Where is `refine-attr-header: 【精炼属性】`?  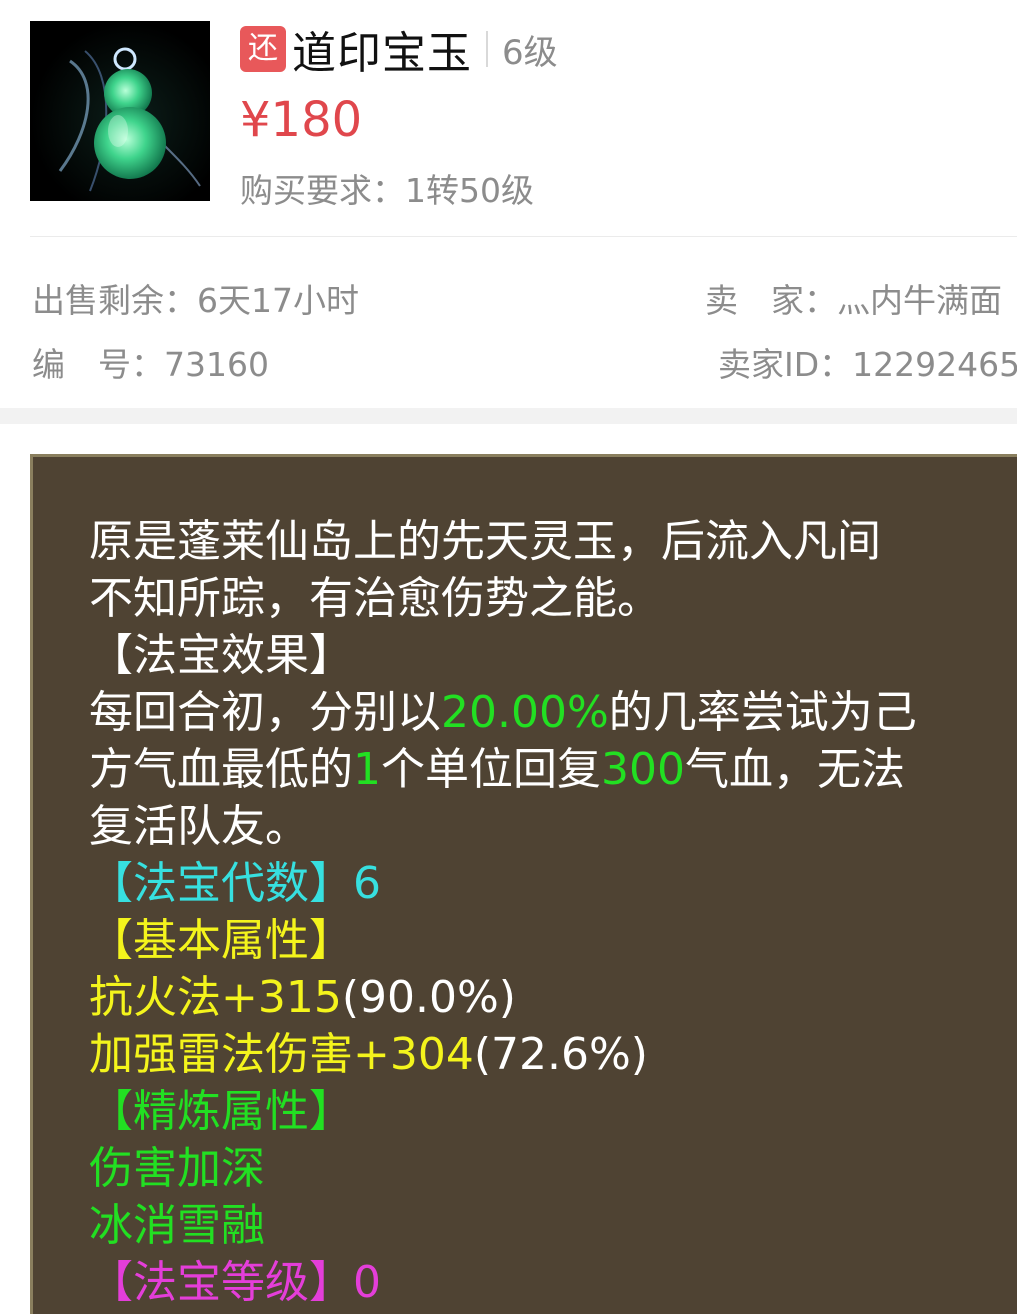
refine-attr-header: 【精炼属性】 is located at coordinates (221, 1111).